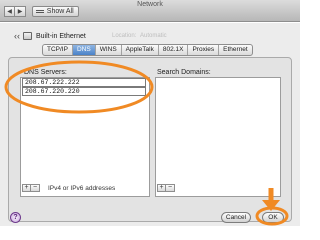 The width and height of the screenshot is (320, 240). I want to click on dns-add-button: +, so click(26, 188).